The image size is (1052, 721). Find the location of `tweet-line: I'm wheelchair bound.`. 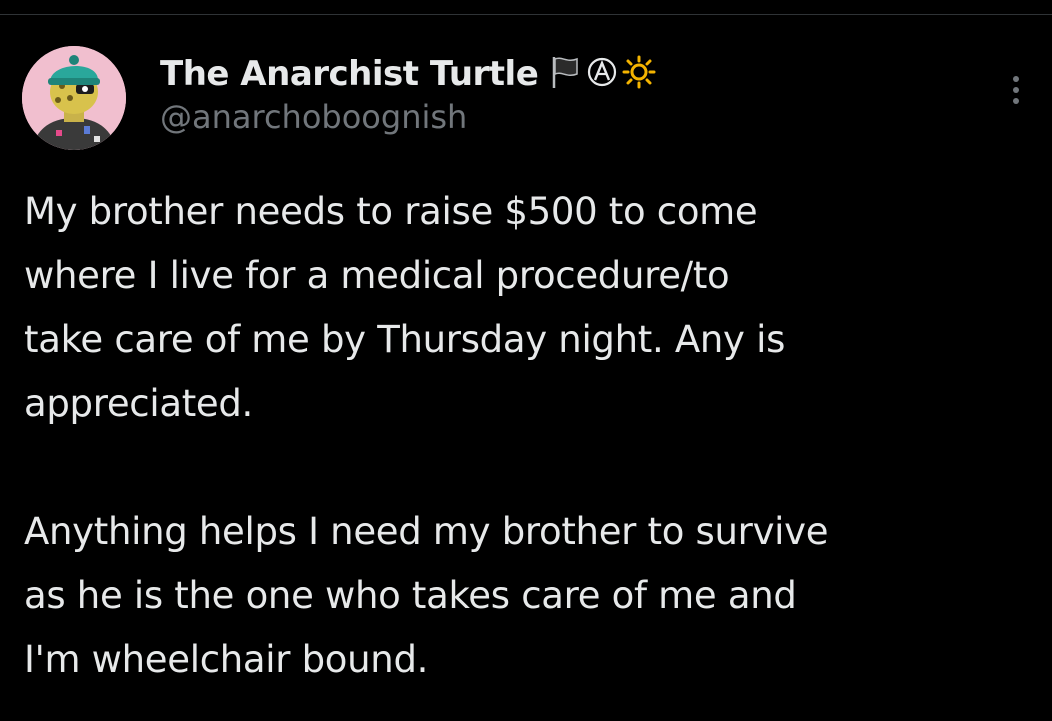

tweet-line: I'm wheelchair bound. is located at coordinates (226, 659).